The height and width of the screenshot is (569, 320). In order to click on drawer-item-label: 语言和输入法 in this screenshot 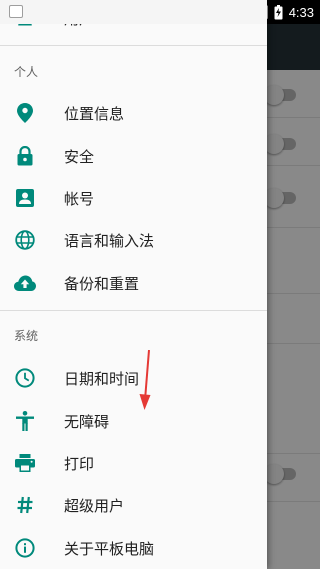, I will do `click(109, 240)`.